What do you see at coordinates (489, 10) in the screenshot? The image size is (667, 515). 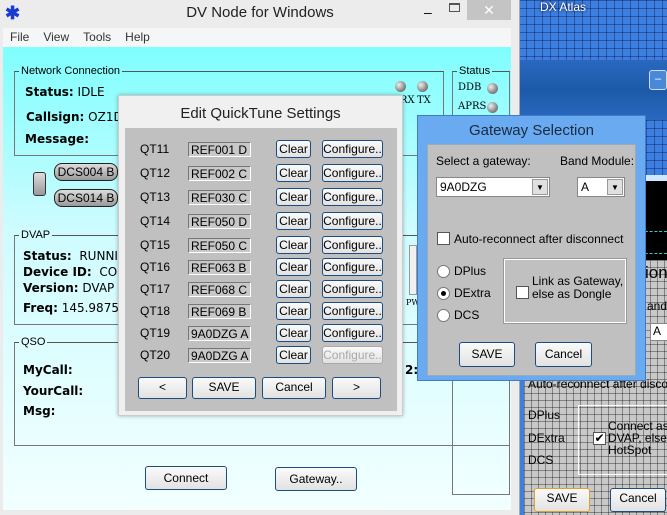 I see `close-button: ✕` at bounding box center [489, 10].